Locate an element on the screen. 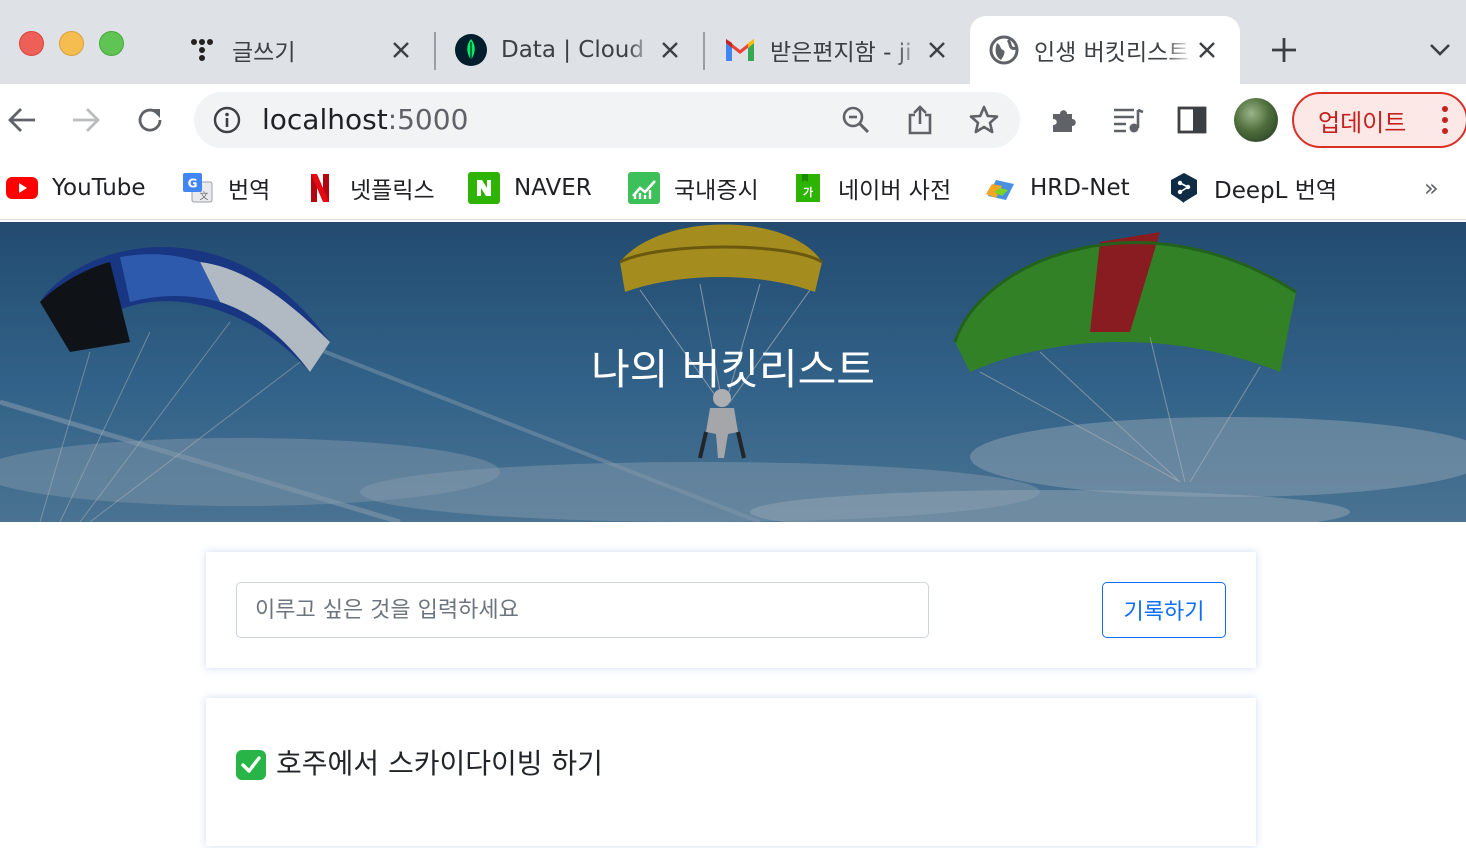 The height and width of the screenshot is (848, 1466). forward-arrow-icon is located at coordinates (86, 120).